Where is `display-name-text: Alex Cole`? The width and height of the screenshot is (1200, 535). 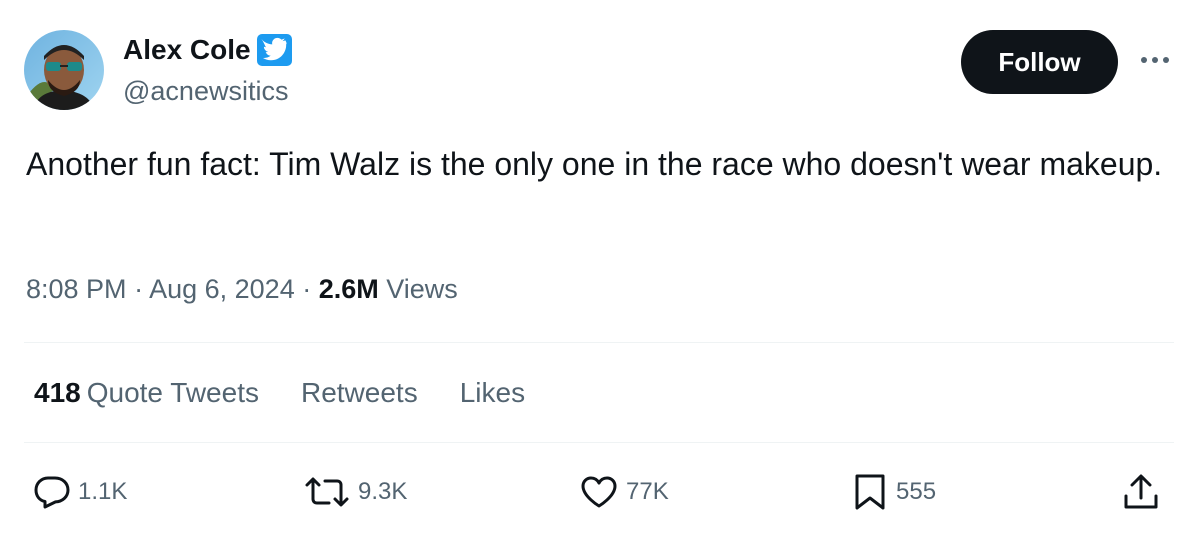
display-name-text: Alex Cole is located at coordinates (187, 49).